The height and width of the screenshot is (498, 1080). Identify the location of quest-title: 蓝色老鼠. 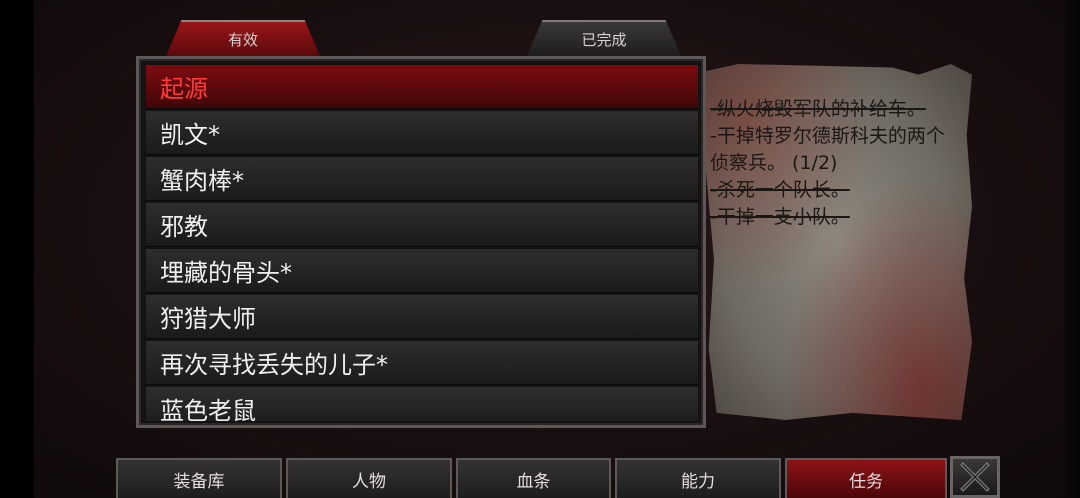
(208, 409).